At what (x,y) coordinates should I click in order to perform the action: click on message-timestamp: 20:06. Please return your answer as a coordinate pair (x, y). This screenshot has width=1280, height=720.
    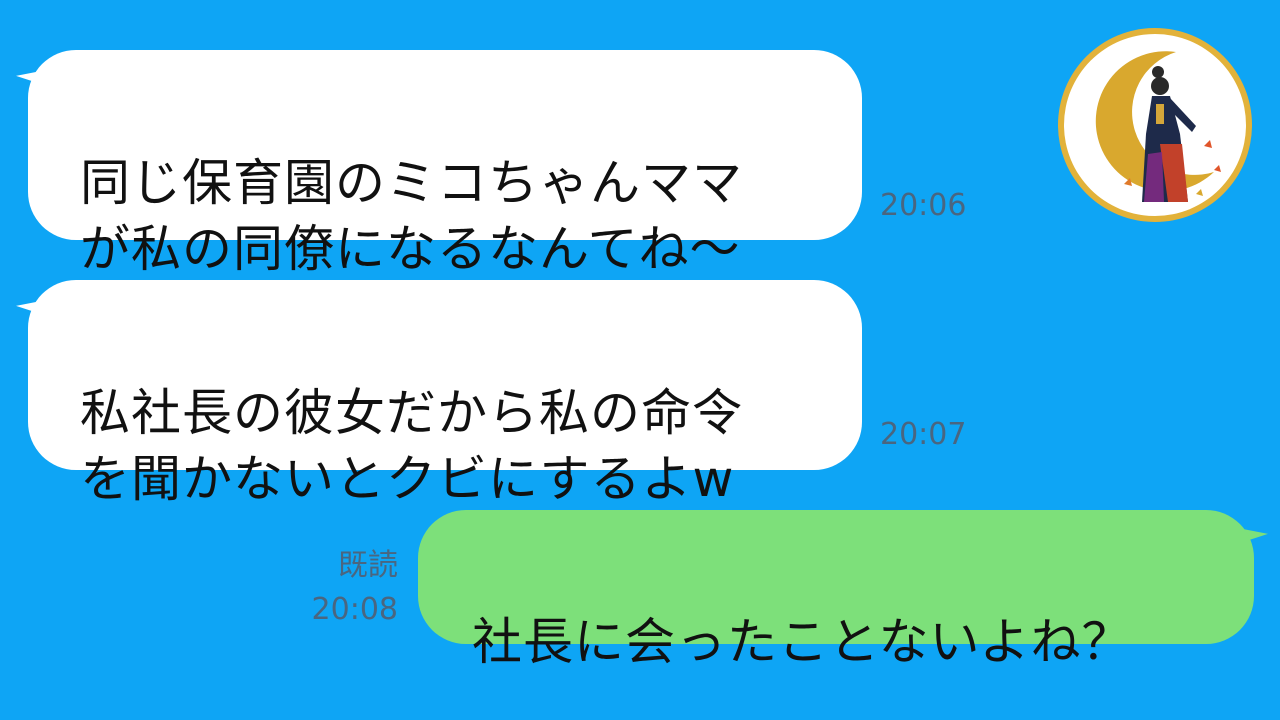
    Looking at the image, I should click on (923, 205).